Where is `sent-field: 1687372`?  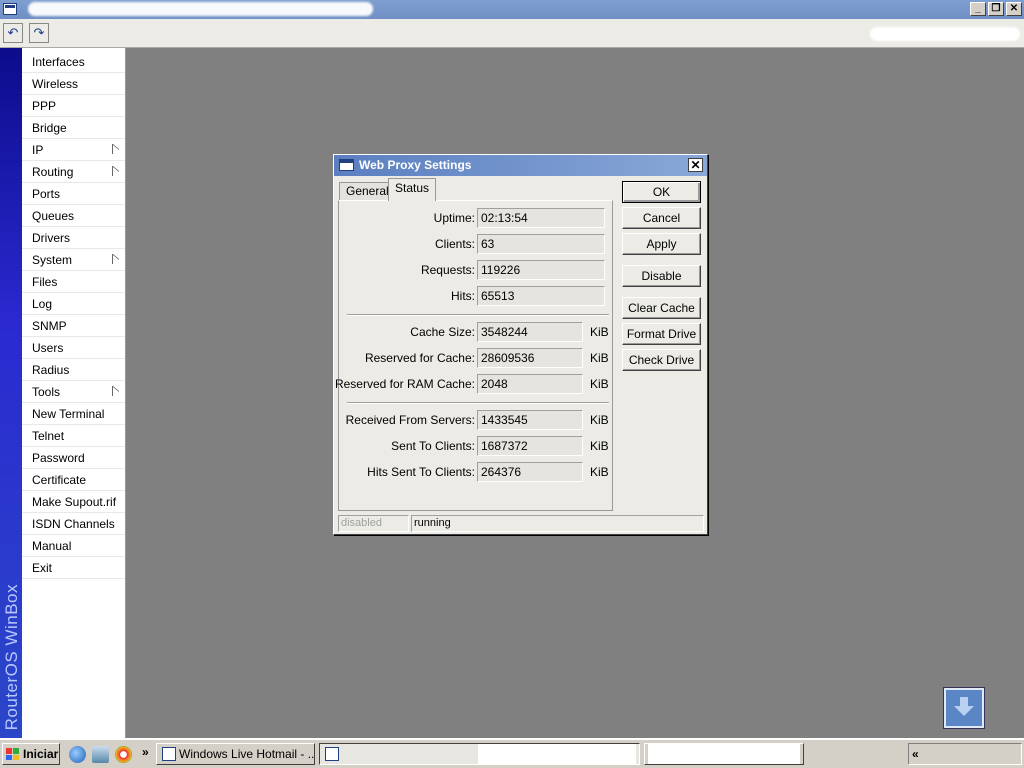
sent-field: 1687372 is located at coordinates (530, 446).